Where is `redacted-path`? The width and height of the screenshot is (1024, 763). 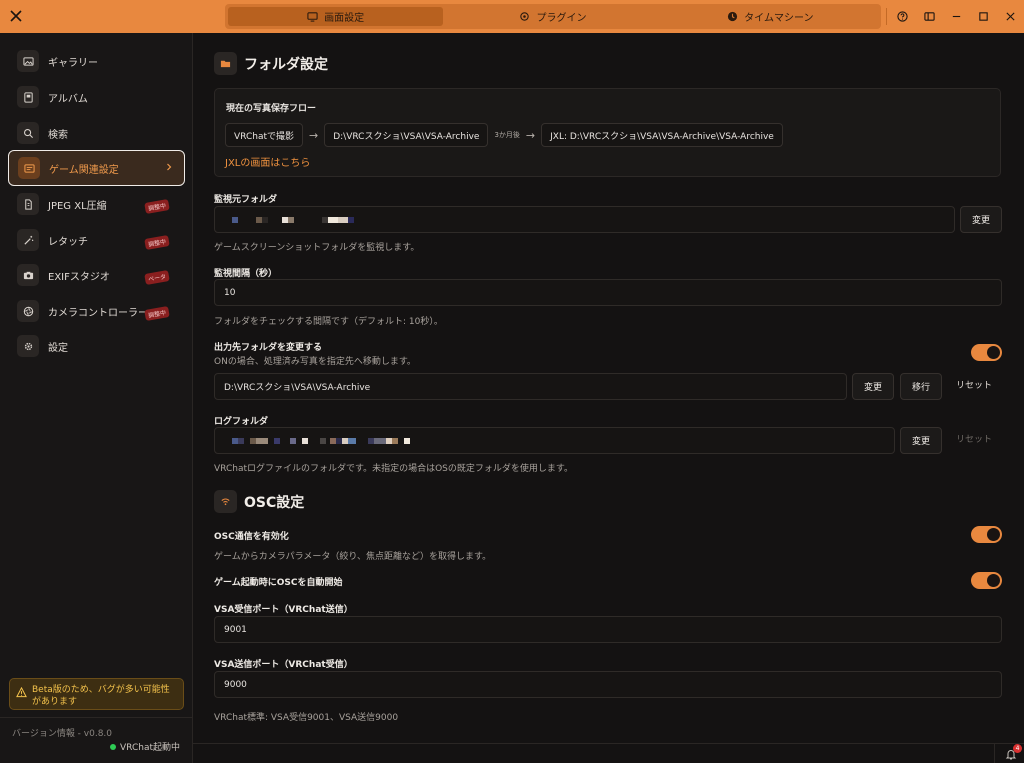
redacted-path is located at coordinates (321, 440).